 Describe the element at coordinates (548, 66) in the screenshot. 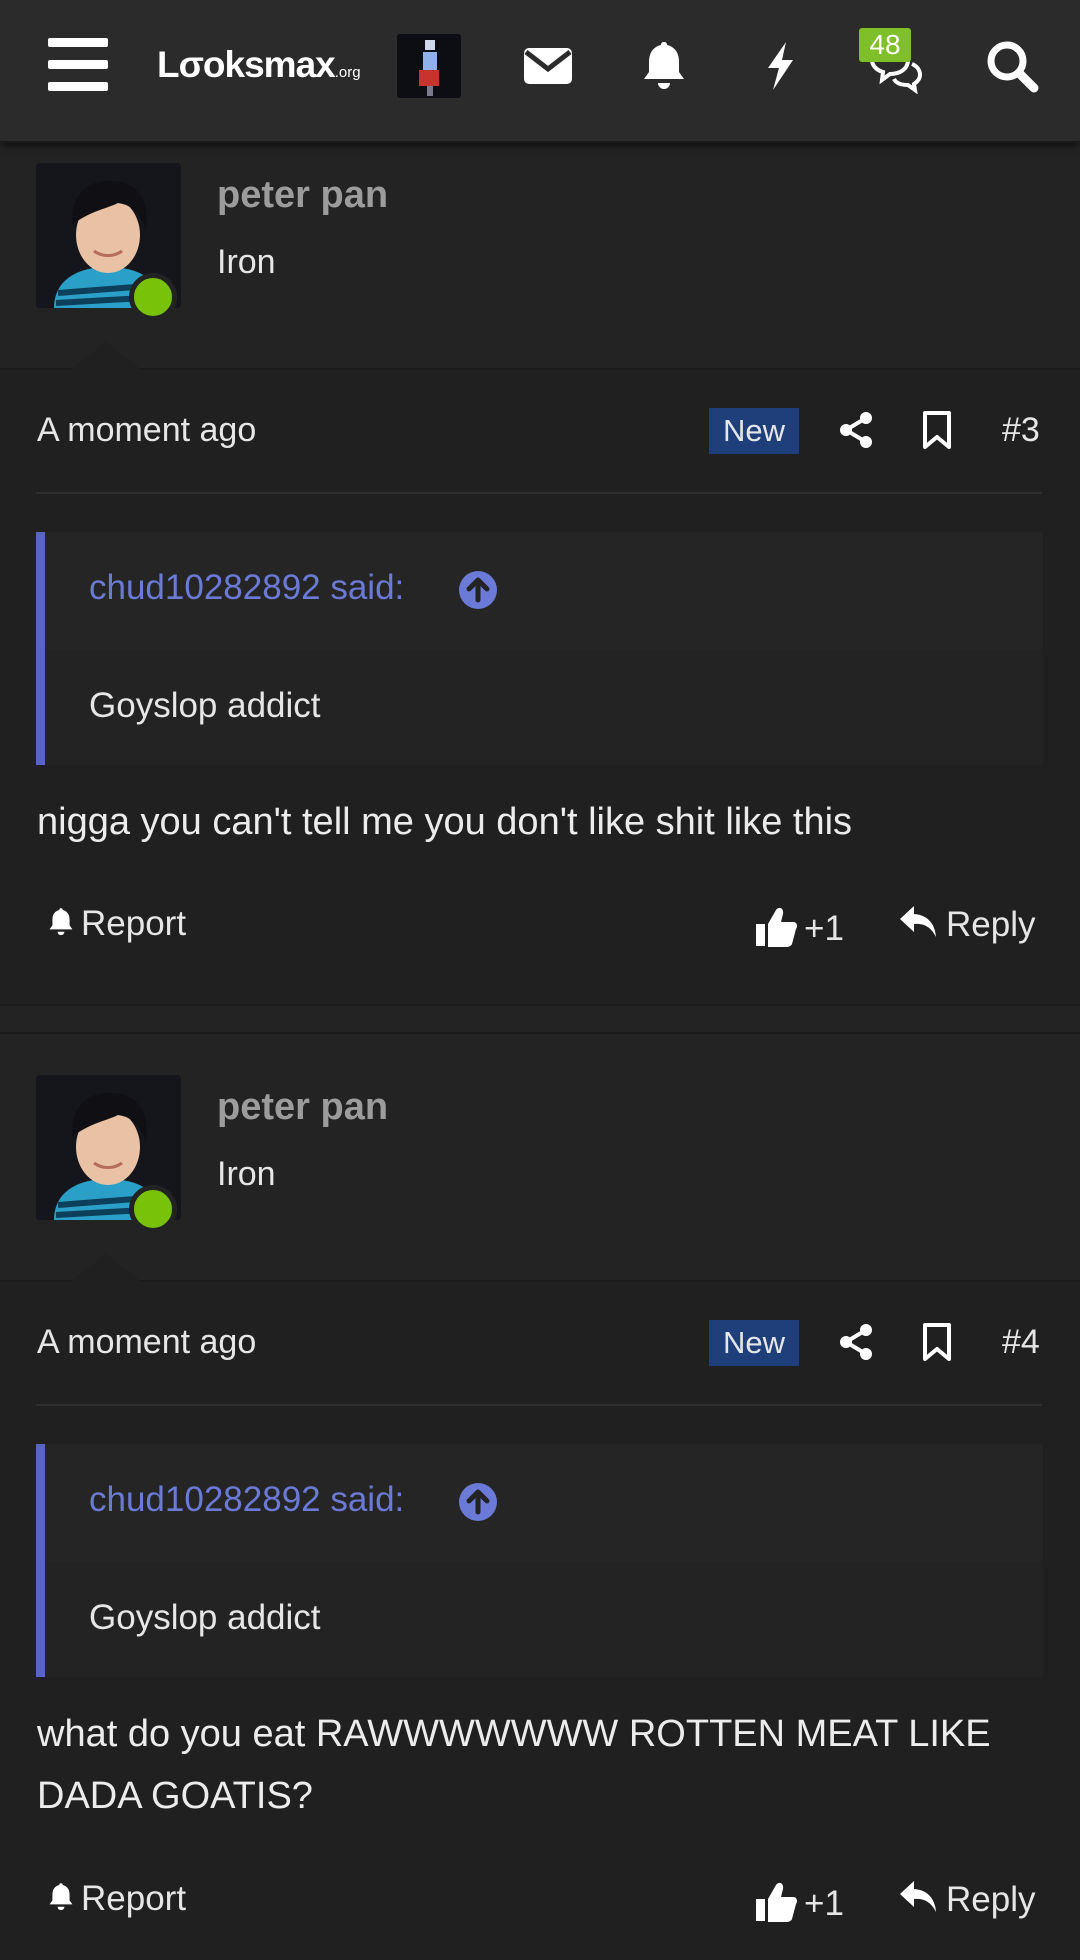

I see `envelope-icon` at that location.